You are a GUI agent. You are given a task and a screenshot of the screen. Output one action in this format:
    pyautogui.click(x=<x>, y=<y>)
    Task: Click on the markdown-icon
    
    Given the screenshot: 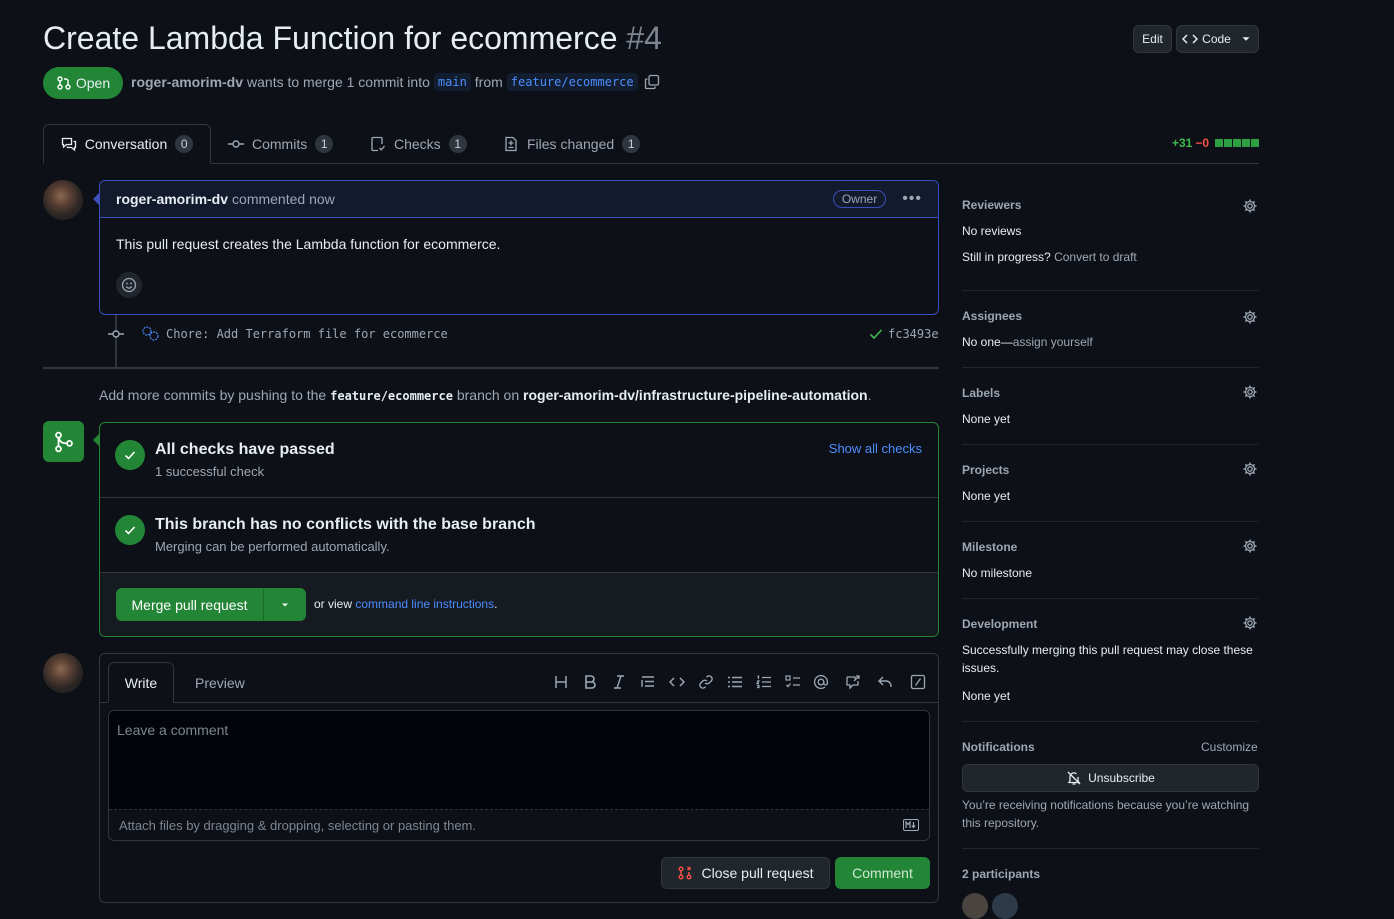 What is the action you would take?
    pyautogui.click(x=911, y=825)
    